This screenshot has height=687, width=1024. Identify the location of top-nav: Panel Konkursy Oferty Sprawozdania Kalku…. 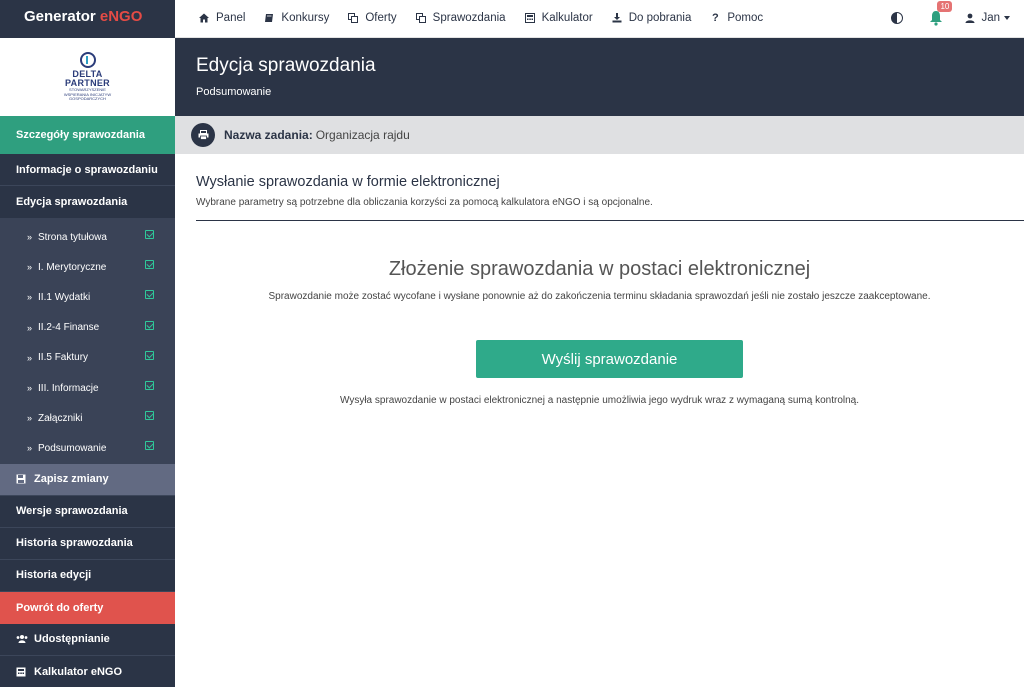
(490, 18).